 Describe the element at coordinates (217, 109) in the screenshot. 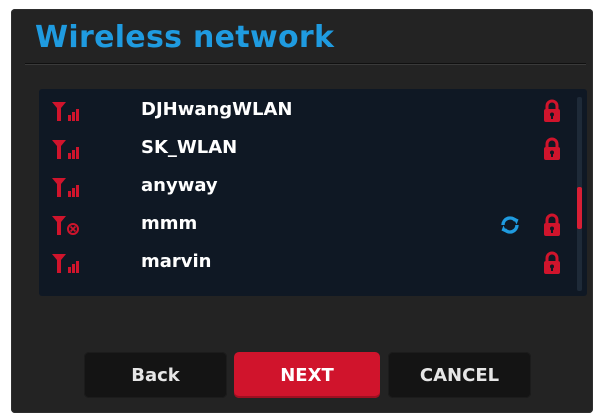

I see `network-ssid: DJHwangWLAN` at that location.